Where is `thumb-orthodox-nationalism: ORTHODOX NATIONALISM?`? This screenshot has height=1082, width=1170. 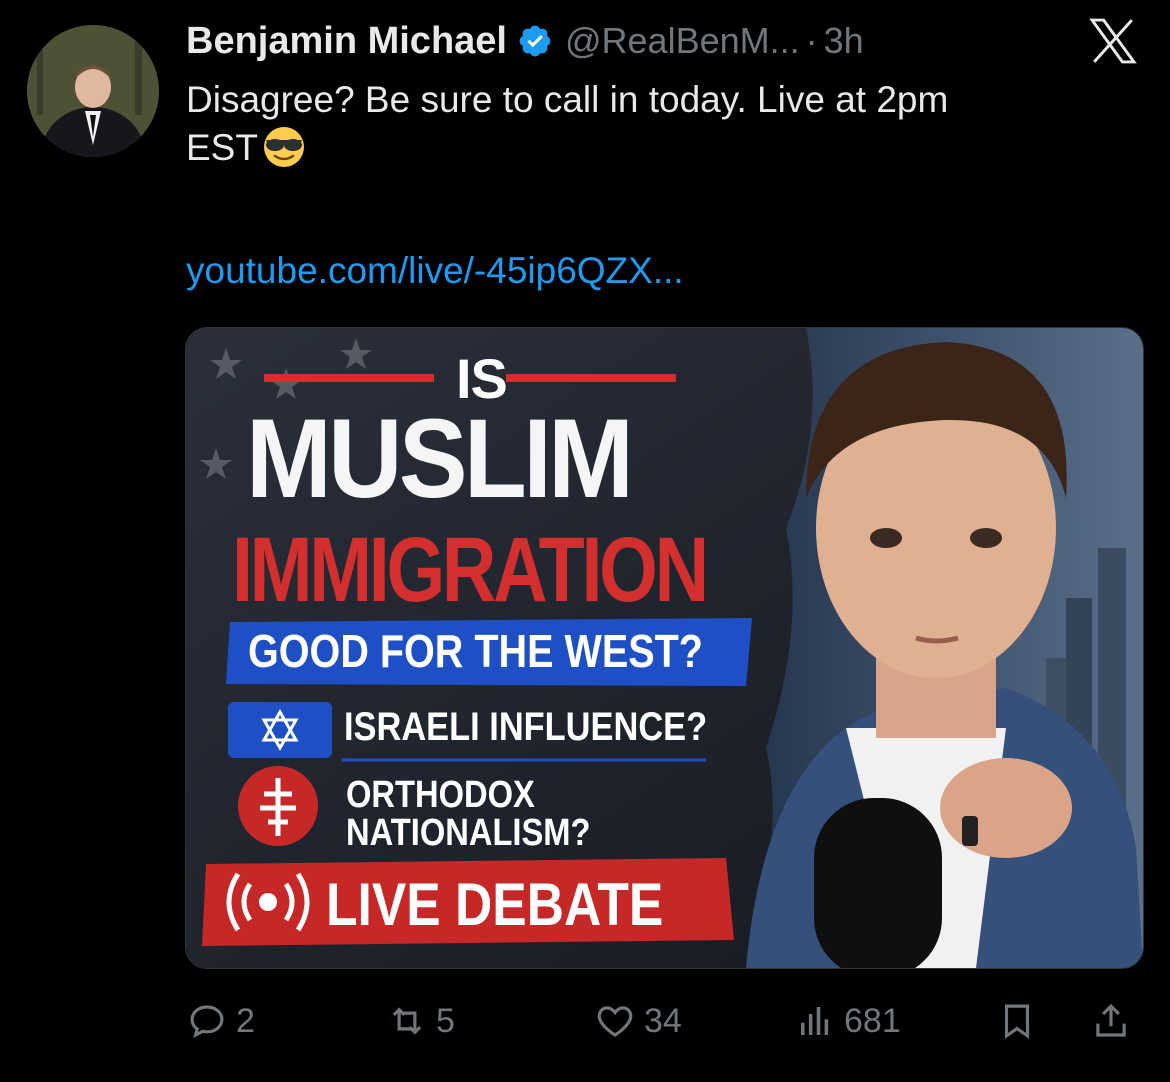 thumb-orthodox-nationalism: ORTHODOX NATIONALISM? is located at coordinates (468, 814).